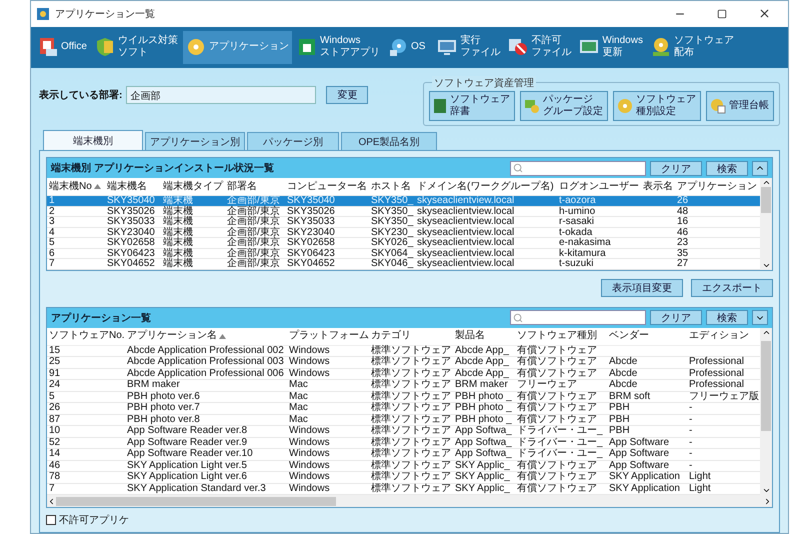  What do you see at coordinates (411, 337) in the screenshot?
I see `column-header: カテゴリ` at bounding box center [411, 337].